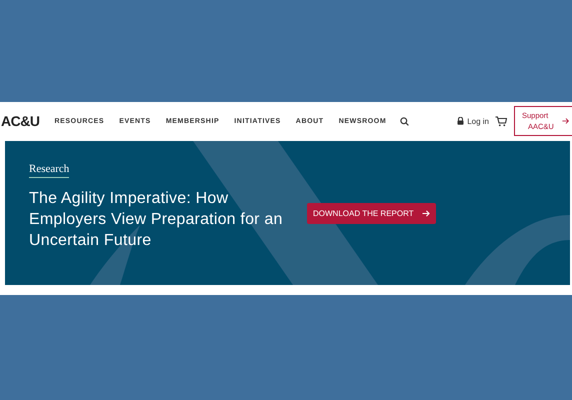 Image resolution: width=572 pixels, height=400 pixels. Describe the element at coordinates (501, 121) in the screenshot. I see `cart-icon` at that location.